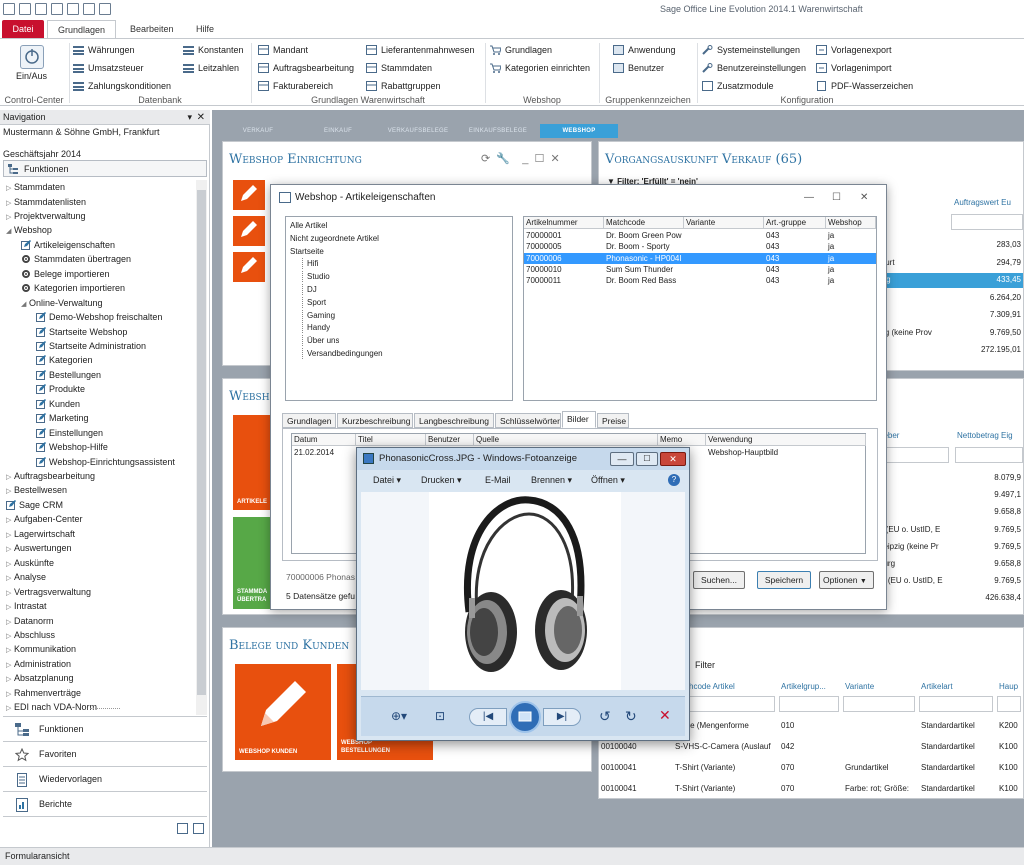  What do you see at coordinates (60, 389) in the screenshot?
I see `tree-item: Produkte` at bounding box center [60, 389].